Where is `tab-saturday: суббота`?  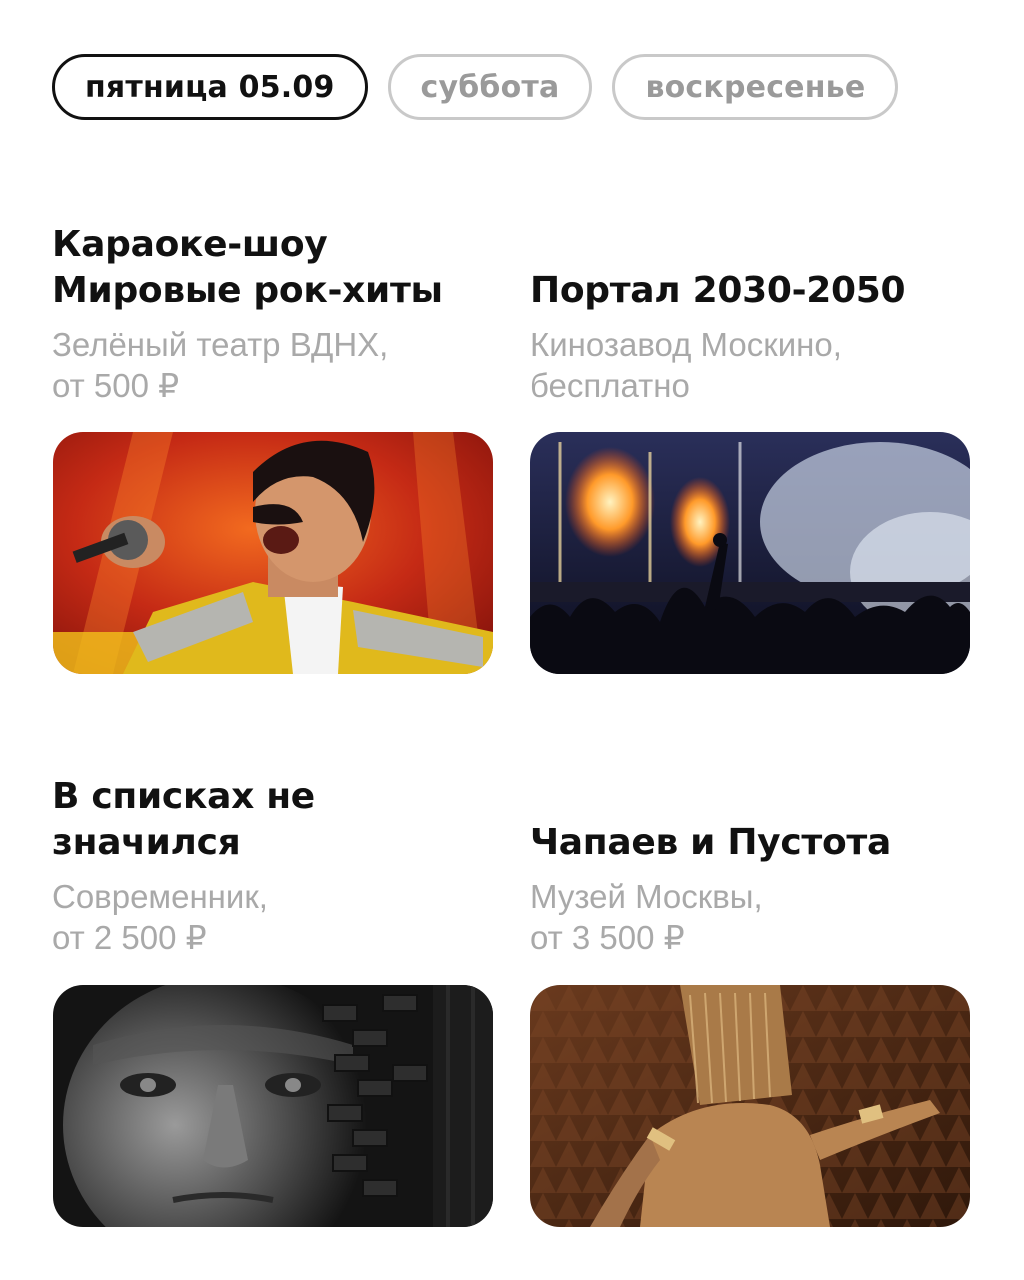
tab-saturday: суббота is located at coordinates (490, 87).